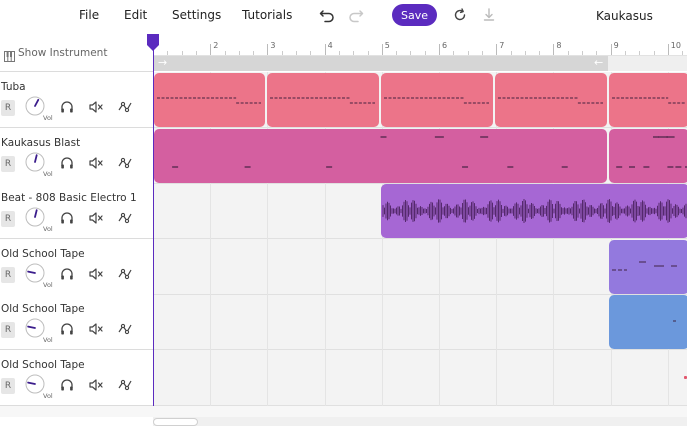 The height and width of the screenshot is (426, 687). I want to click on show-instrument-toggle: Show Instrument, so click(76, 53).